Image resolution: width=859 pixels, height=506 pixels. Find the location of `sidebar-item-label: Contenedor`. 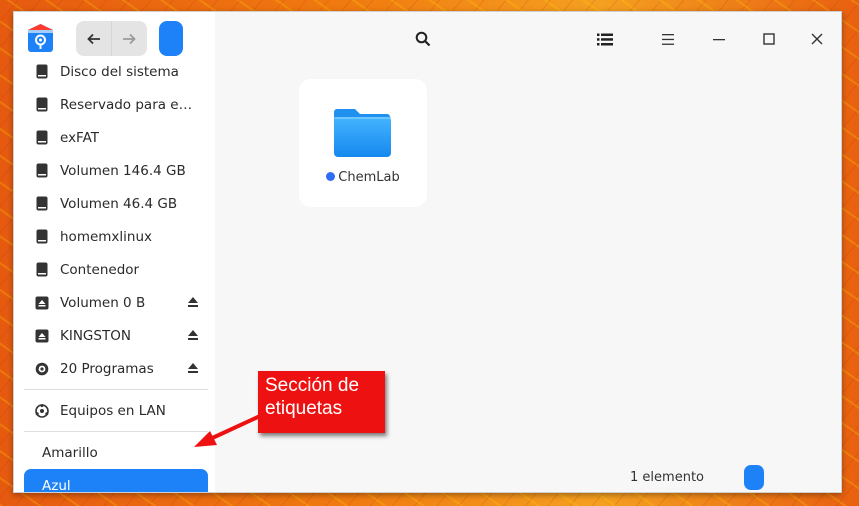

sidebar-item-label: Contenedor is located at coordinates (100, 269).